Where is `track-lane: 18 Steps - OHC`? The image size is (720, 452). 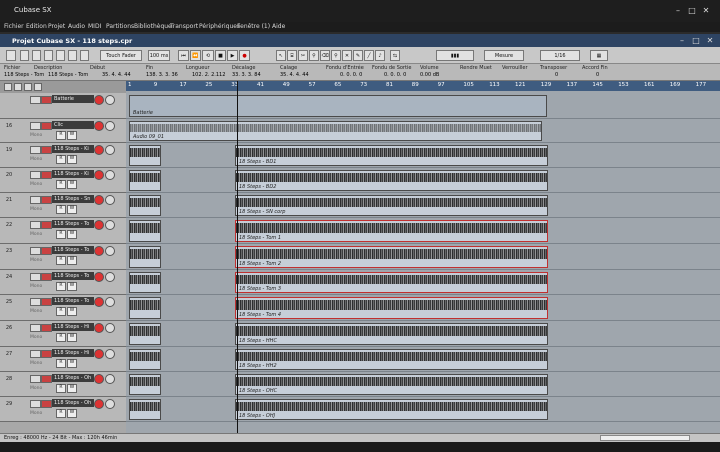 track-lane: 18 Steps - OHC is located at coordinates (423, 384).